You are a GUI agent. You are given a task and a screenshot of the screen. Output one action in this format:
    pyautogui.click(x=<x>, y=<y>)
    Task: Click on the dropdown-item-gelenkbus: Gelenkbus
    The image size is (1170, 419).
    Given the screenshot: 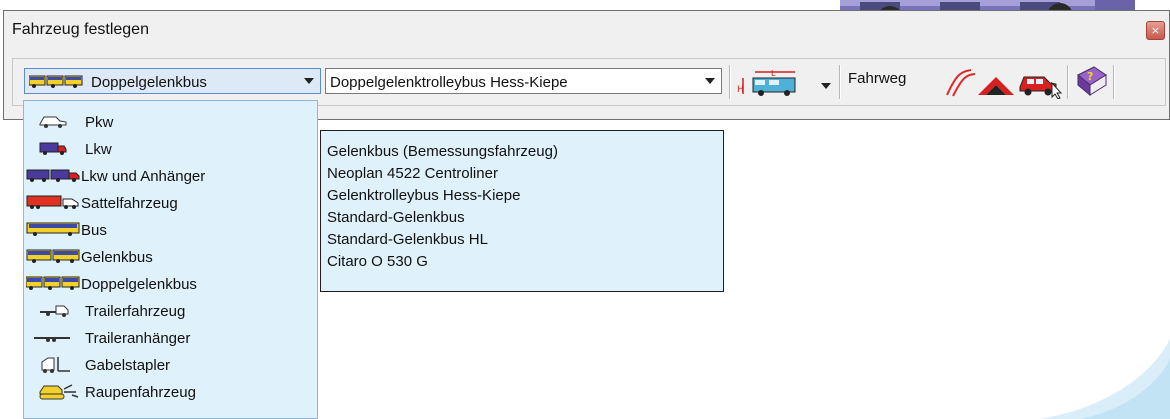 What is the action you would take?
    pyautogui.click(x=170, y=257)
    